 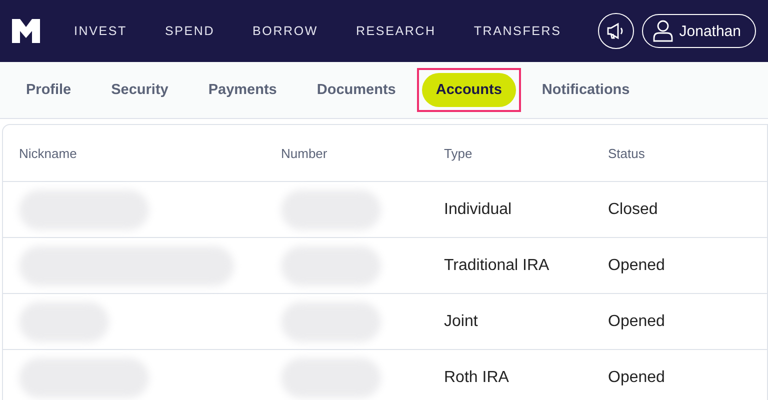 I want to click on nav-link: SPEND, so click(x=189, y=31).